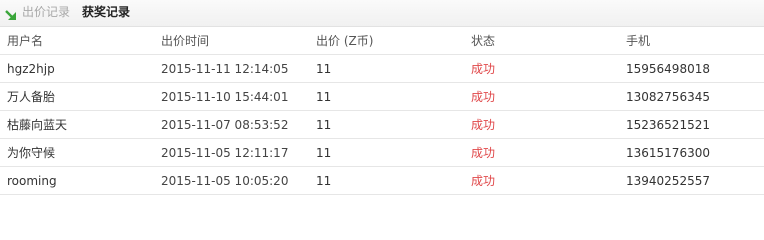  Describe the element at coordinates (46, 12) in the screenshot. I see `tab-bid-records: 出价记录` at that location.